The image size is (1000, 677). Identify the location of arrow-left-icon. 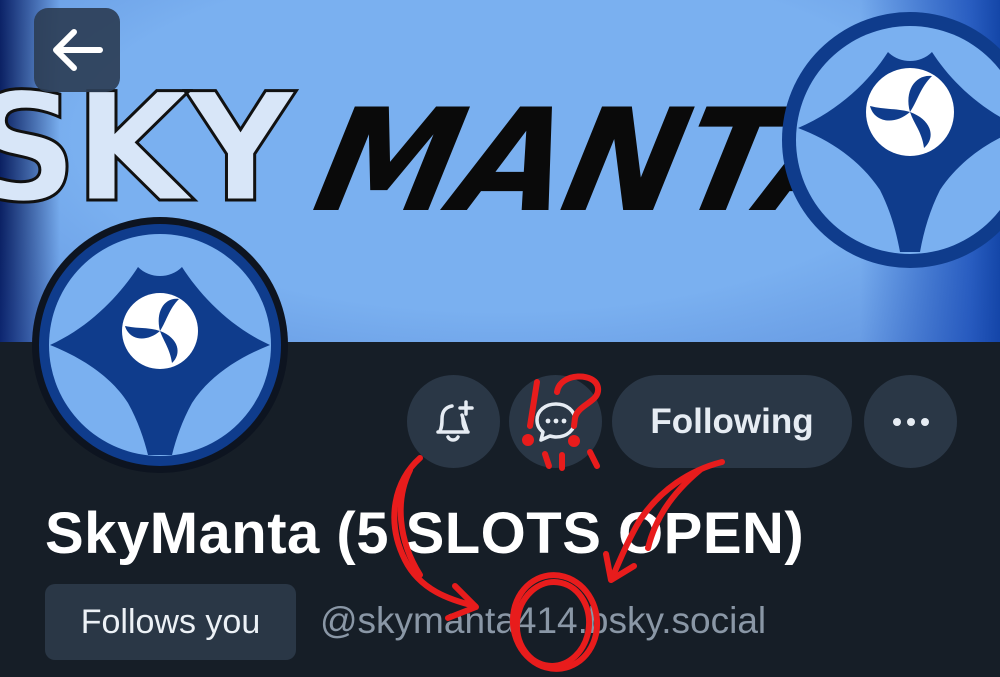
(78, 50).